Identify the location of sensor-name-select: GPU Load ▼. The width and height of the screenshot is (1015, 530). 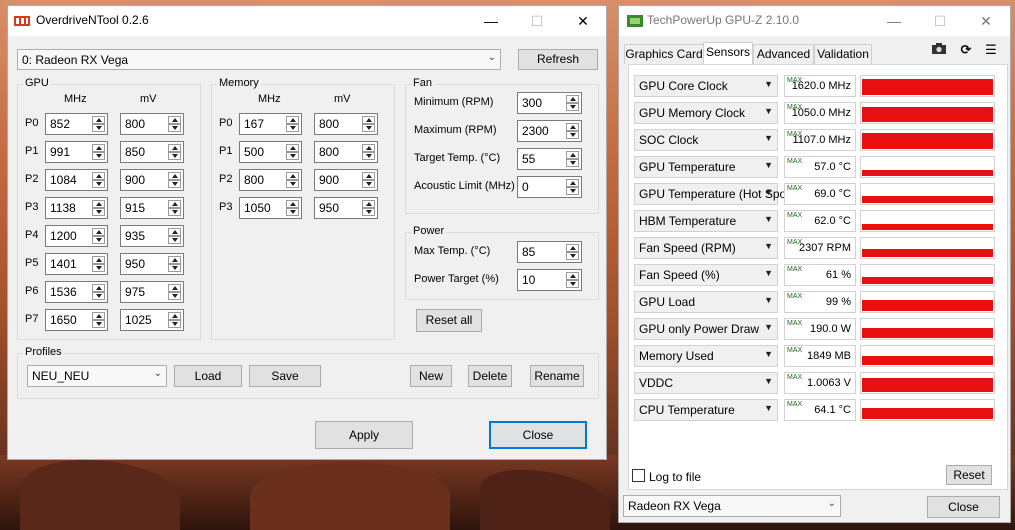
(706, 302).